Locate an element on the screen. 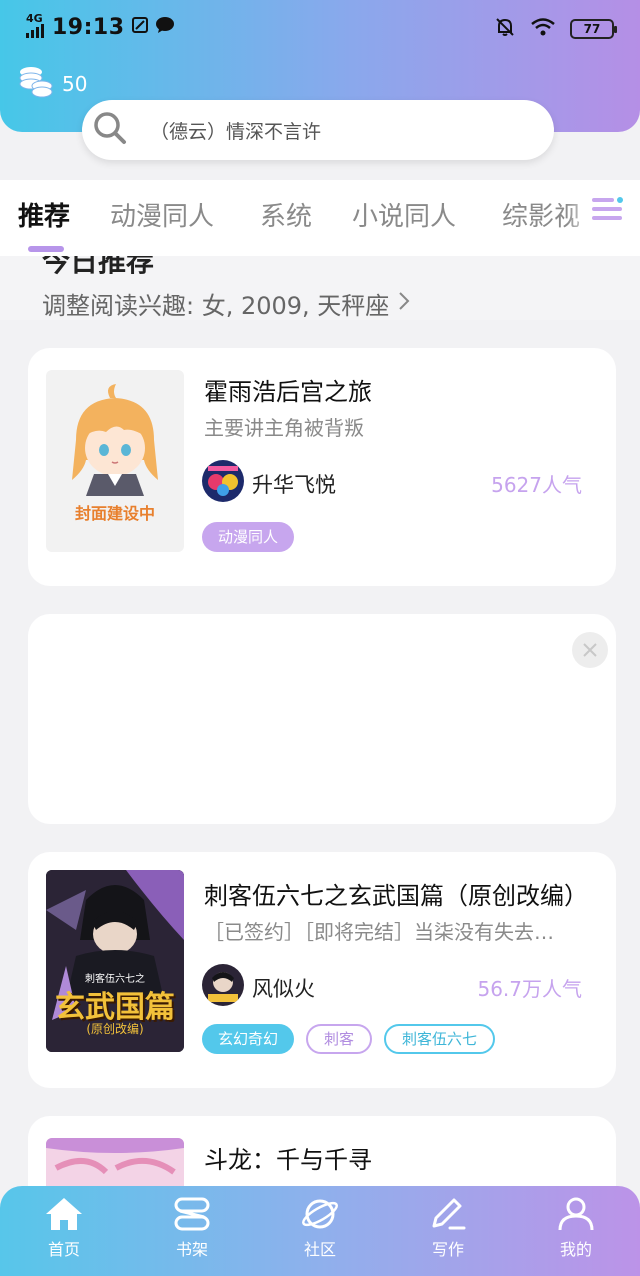 This screenshot has height=1276, width=640. book-description: 主要讲主角被背叛 is located at coordinates (284, 428).